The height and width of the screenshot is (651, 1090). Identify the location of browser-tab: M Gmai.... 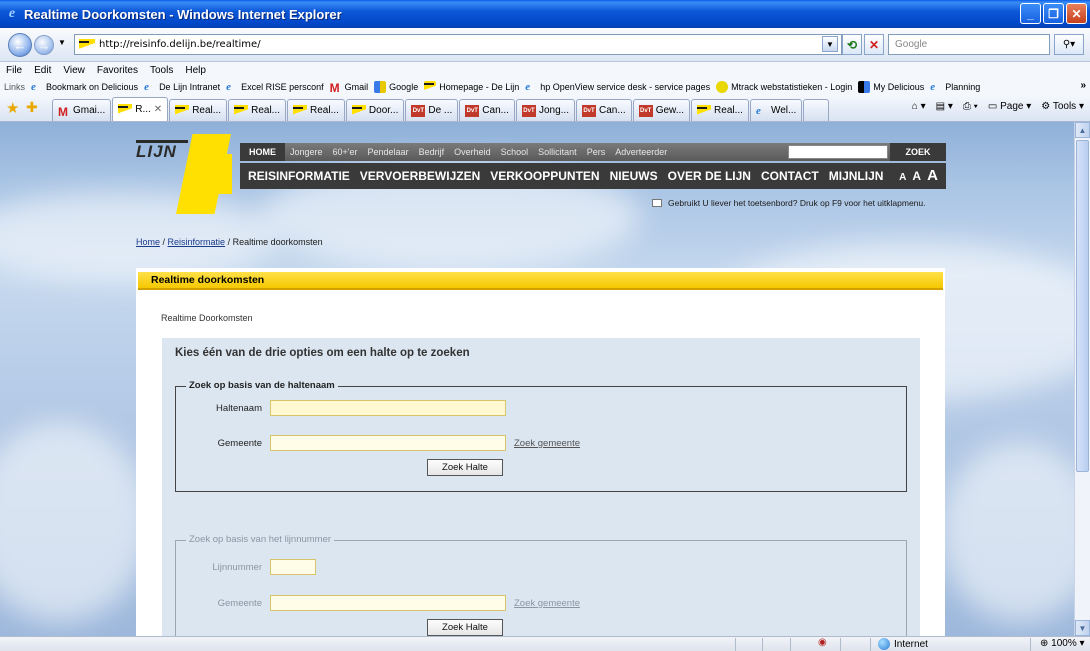
(82, 110).